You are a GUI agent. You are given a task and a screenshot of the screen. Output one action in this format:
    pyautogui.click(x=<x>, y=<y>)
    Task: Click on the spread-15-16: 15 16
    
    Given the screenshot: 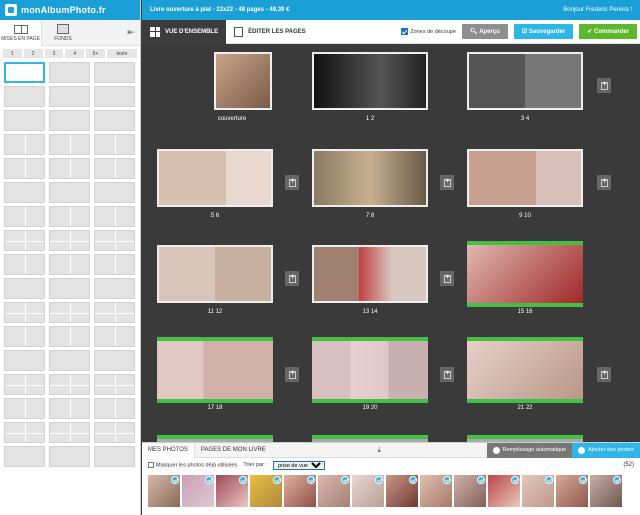 What is the action you would take?
    pyautogui.click(x=547, y=278)
    